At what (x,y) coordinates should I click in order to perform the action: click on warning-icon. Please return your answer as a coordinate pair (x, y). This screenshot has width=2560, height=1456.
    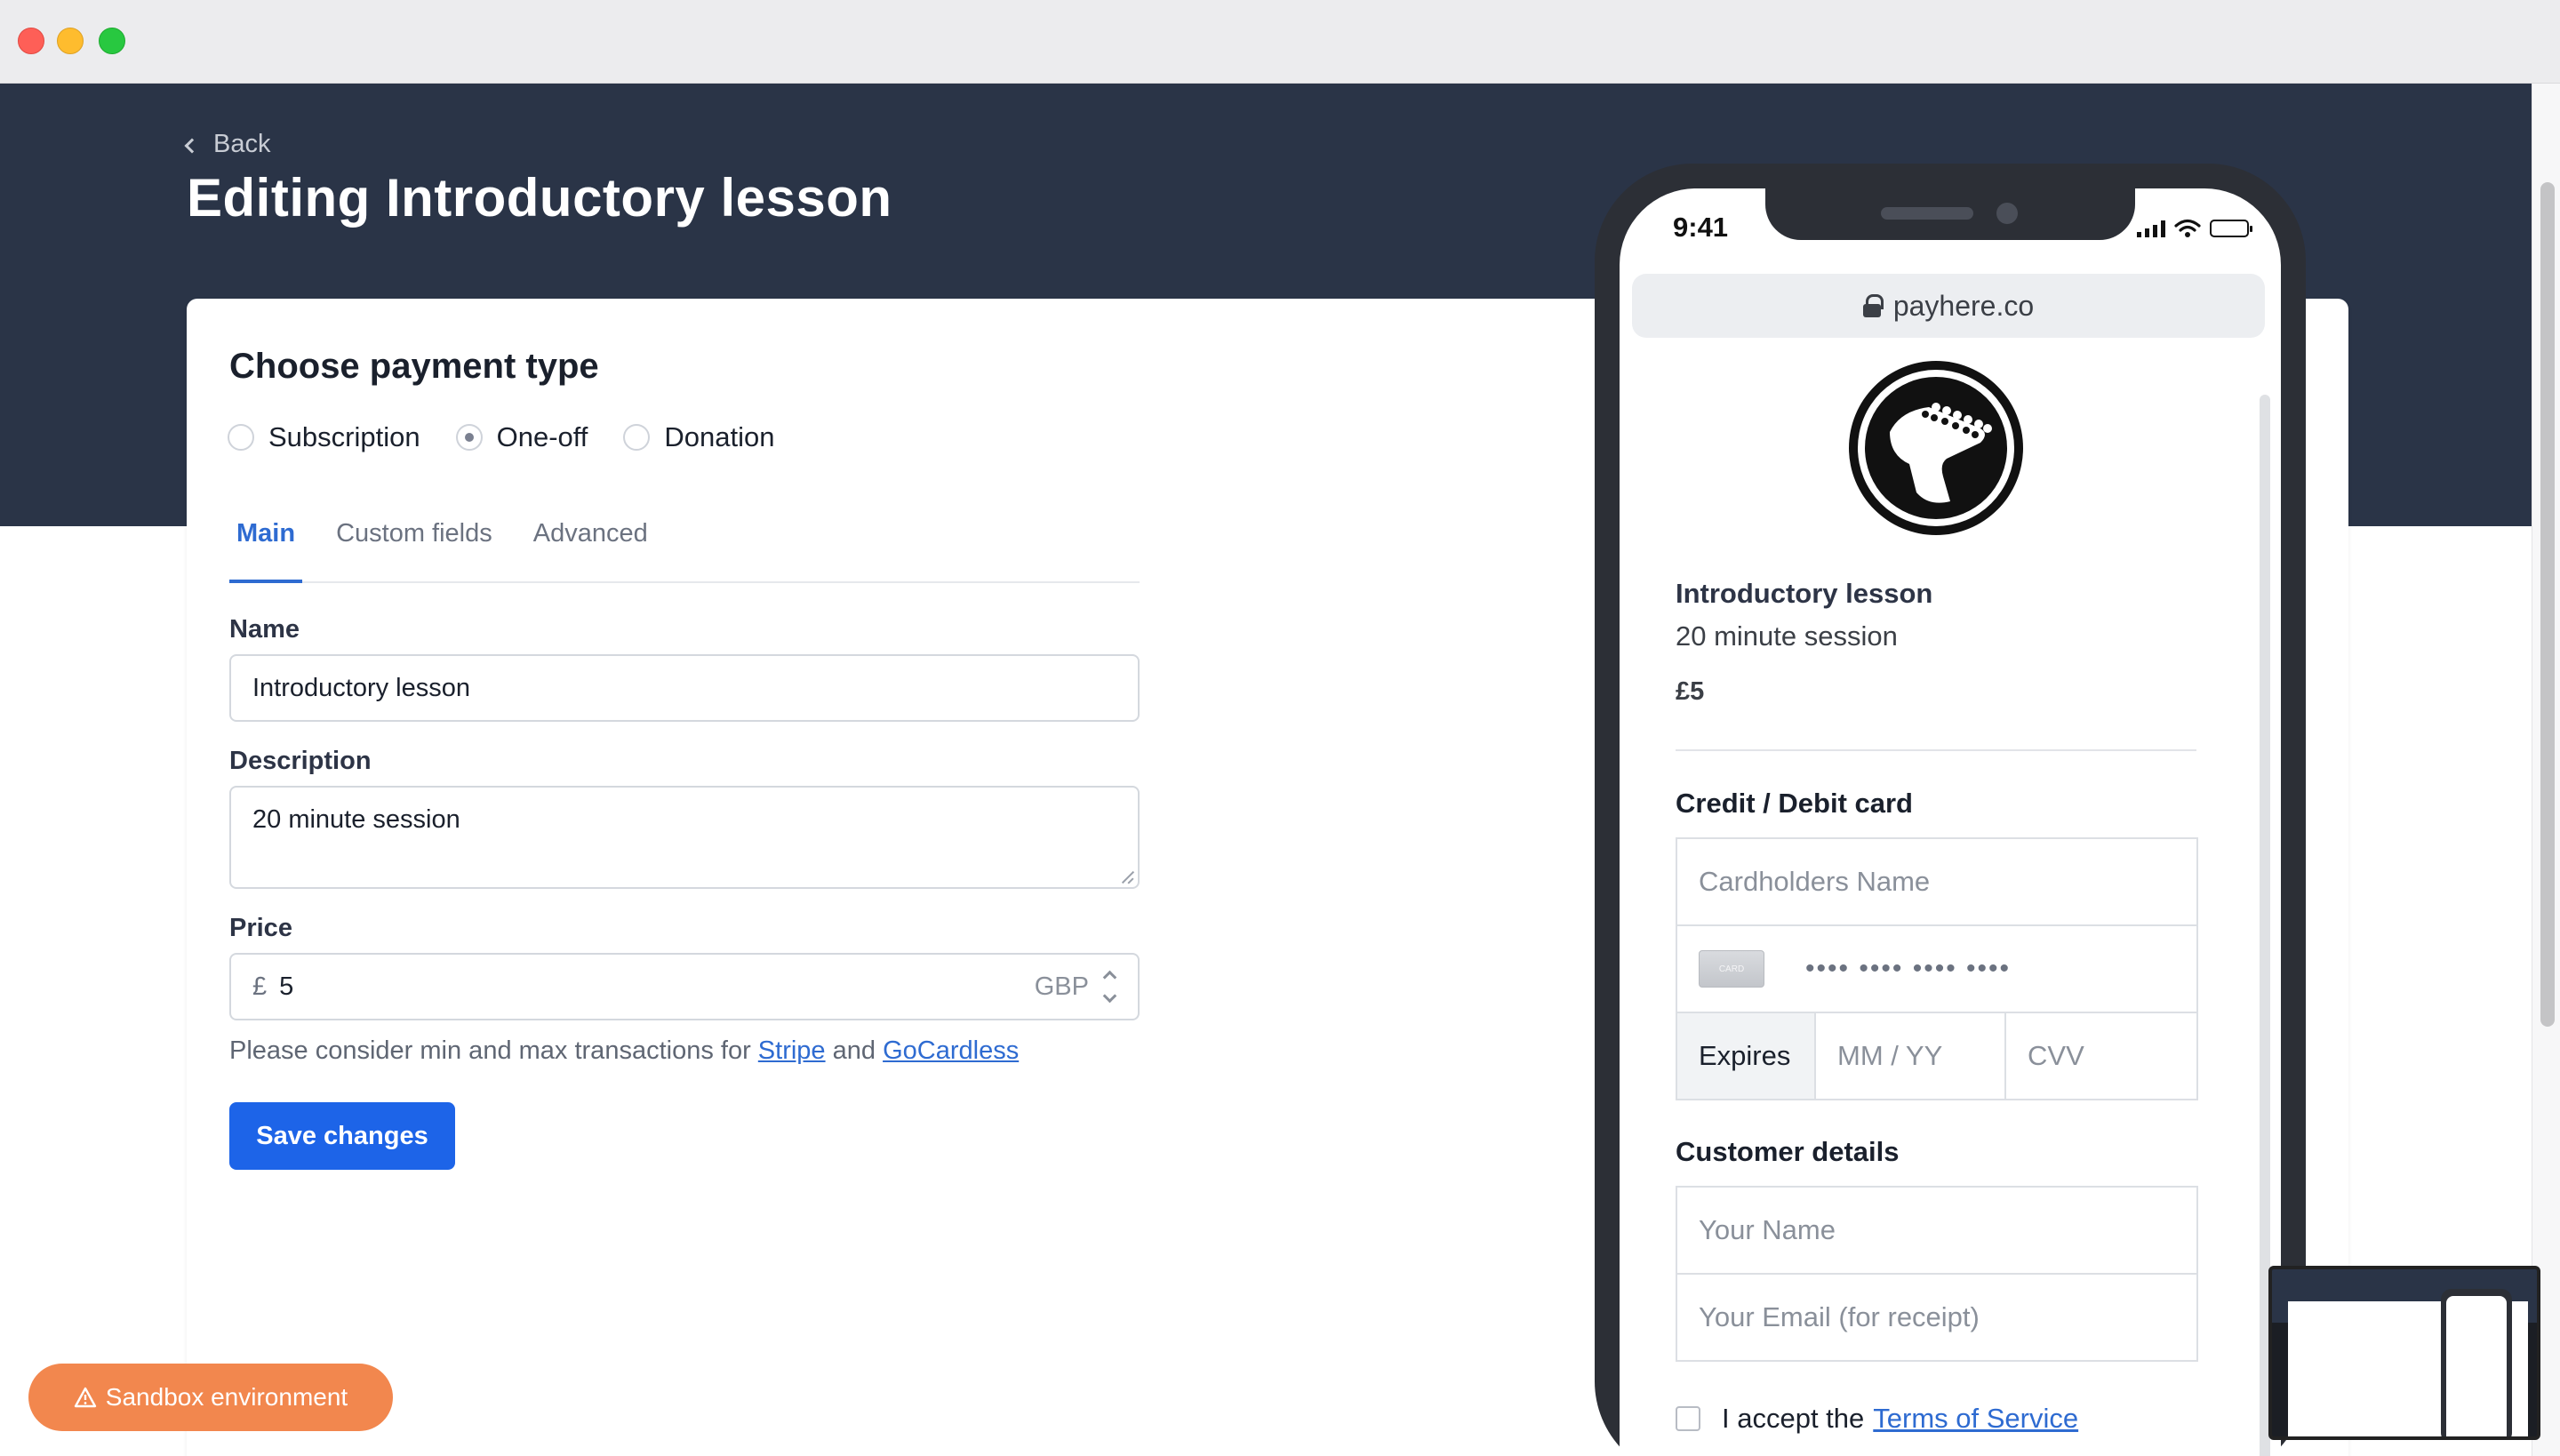
    Looking at the image, I should click on (85, 1397).